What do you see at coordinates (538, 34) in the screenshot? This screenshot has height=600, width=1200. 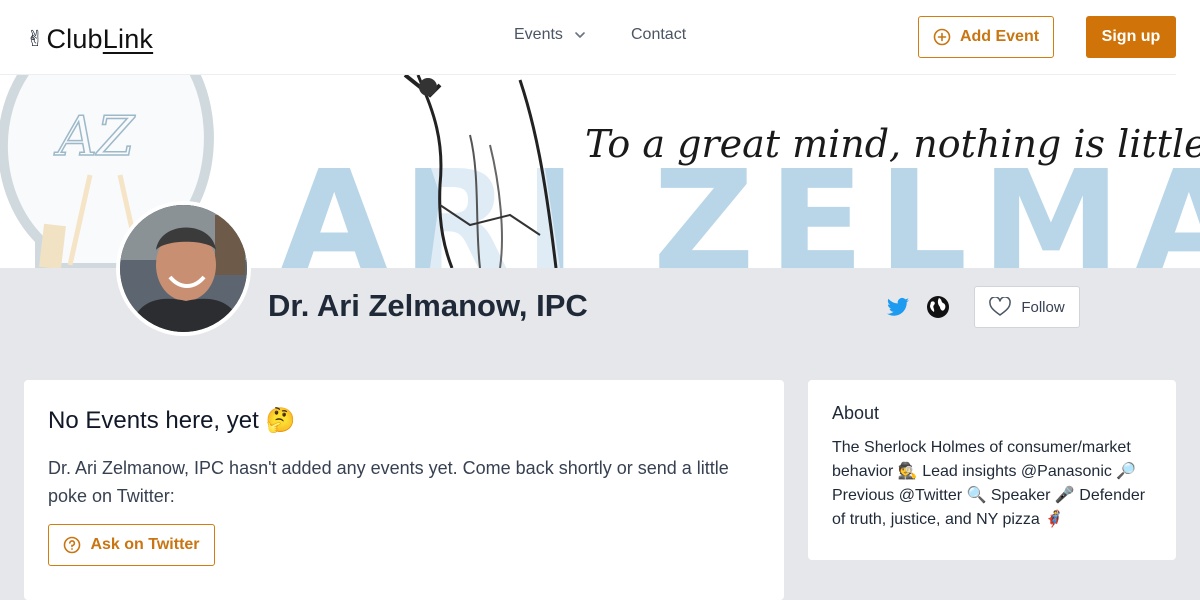 I see `nav-events-label: Events` at bounding box center [538, 34].